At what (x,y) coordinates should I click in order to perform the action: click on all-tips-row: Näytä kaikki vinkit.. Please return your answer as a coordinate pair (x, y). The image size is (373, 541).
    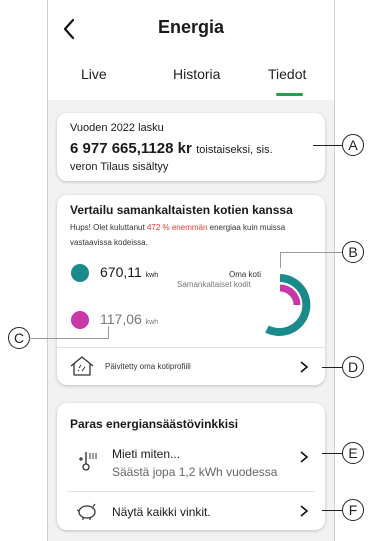
    Looking at the image, I should click on (191, 511).